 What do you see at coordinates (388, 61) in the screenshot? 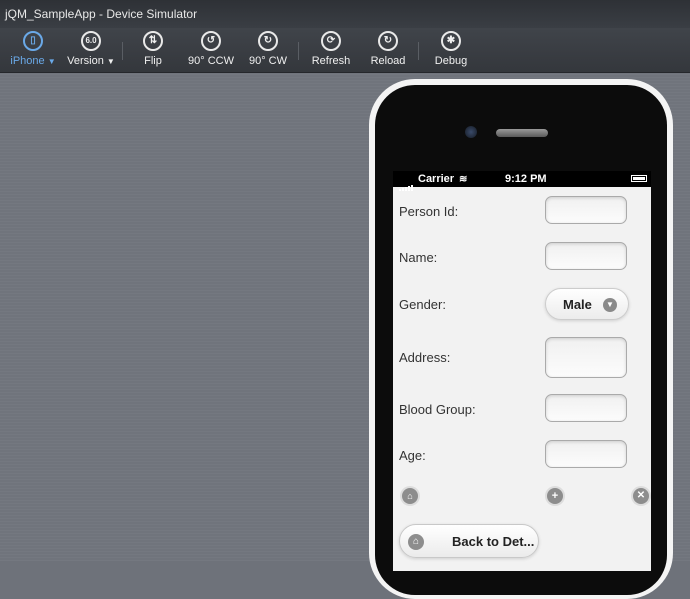
I see `reload-label: Reload` at bounding box center [388, 61].